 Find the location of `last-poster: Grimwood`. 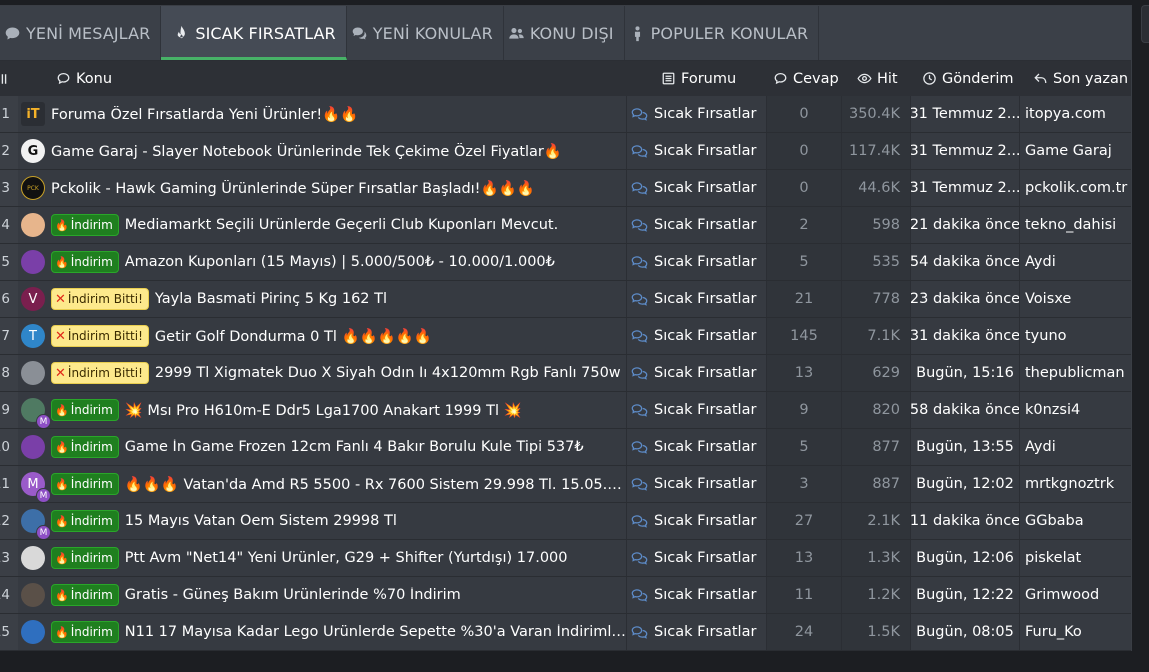

last-poster: Grimwood is located at coordinates (1075, 595).